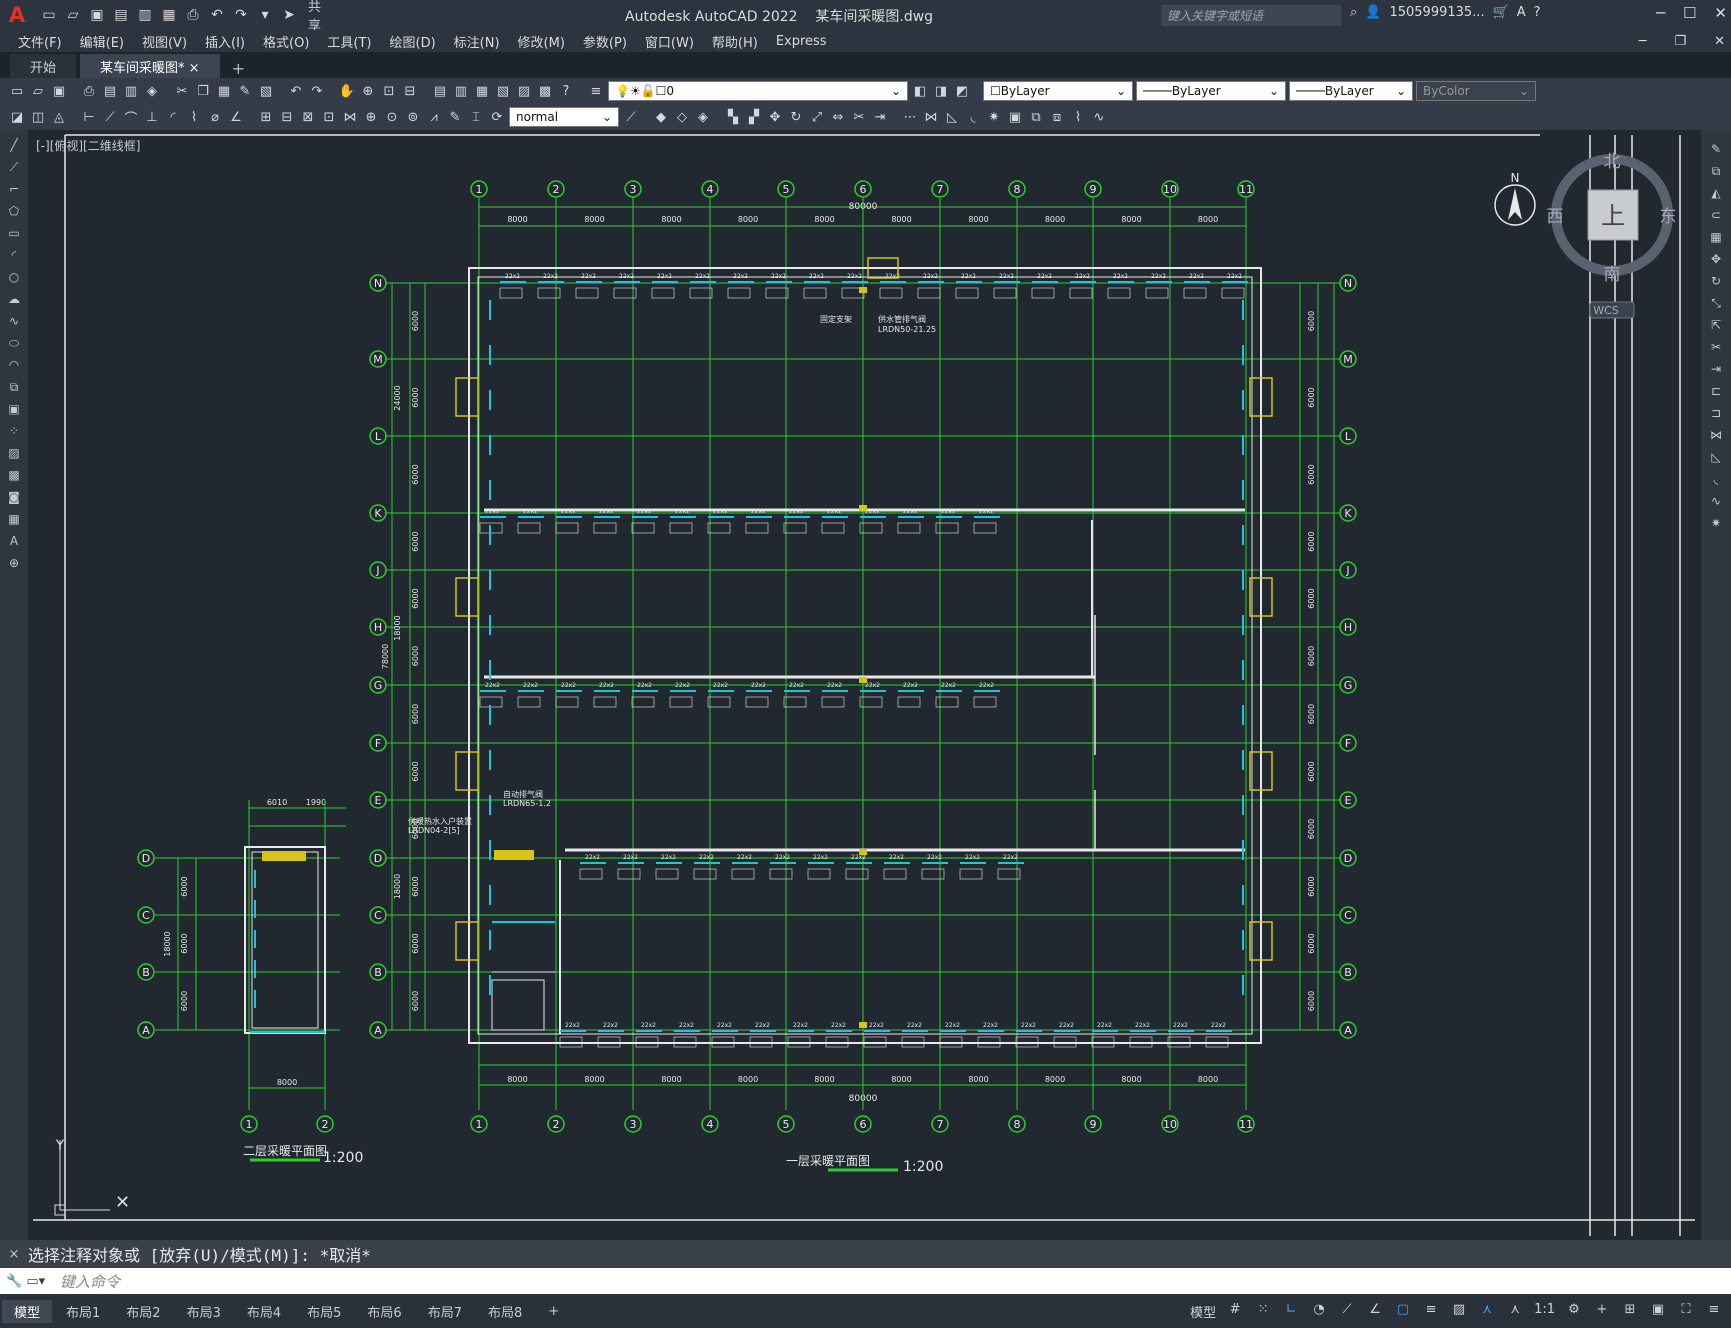 The image size is (1731, 1328). What do you see at coordinates (14, 519) in the screenshot?
I see `table-icon: ▦` at bounding box center [14, 519].